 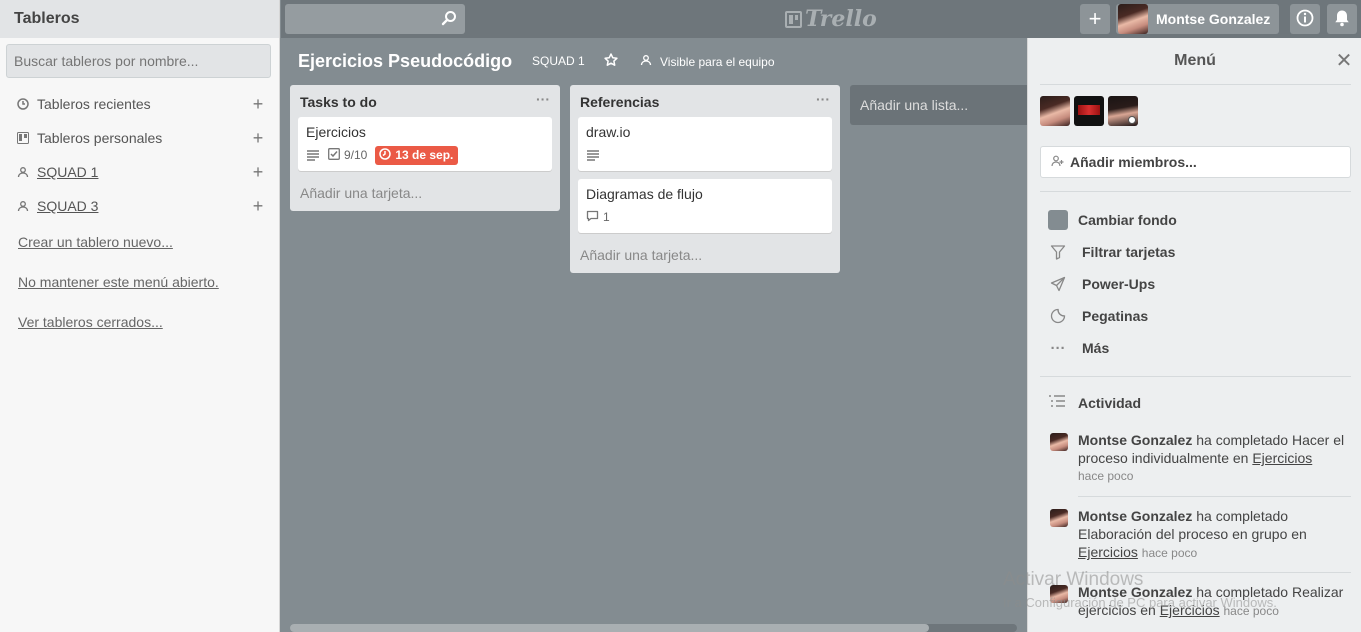 What do you see at coordinates (1344, 61) in the screenshot?
I see `close-icon: ✕` at bounding box center [1344, 61].